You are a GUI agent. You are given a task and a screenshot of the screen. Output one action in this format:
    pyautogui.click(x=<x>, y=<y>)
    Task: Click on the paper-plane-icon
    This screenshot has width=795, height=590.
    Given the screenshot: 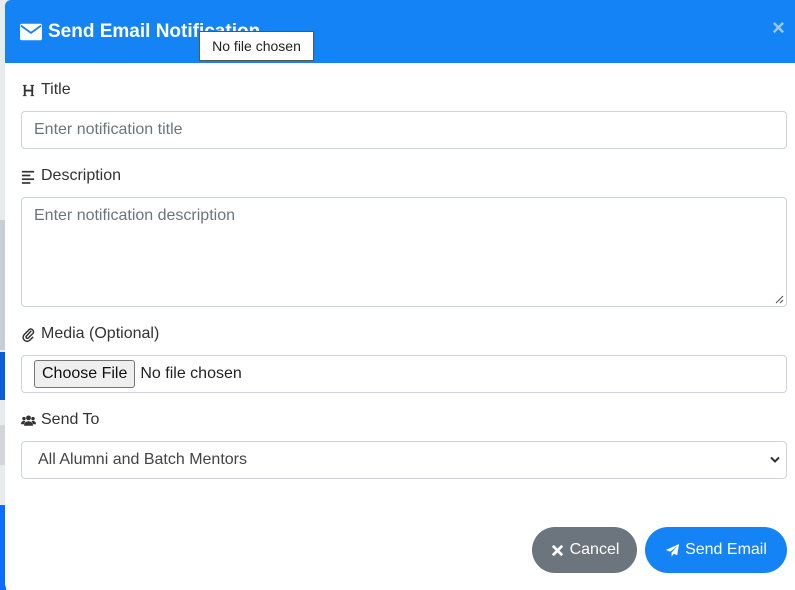 What is the action you would take?
    pyautogui.click(x=673, y=550)
    